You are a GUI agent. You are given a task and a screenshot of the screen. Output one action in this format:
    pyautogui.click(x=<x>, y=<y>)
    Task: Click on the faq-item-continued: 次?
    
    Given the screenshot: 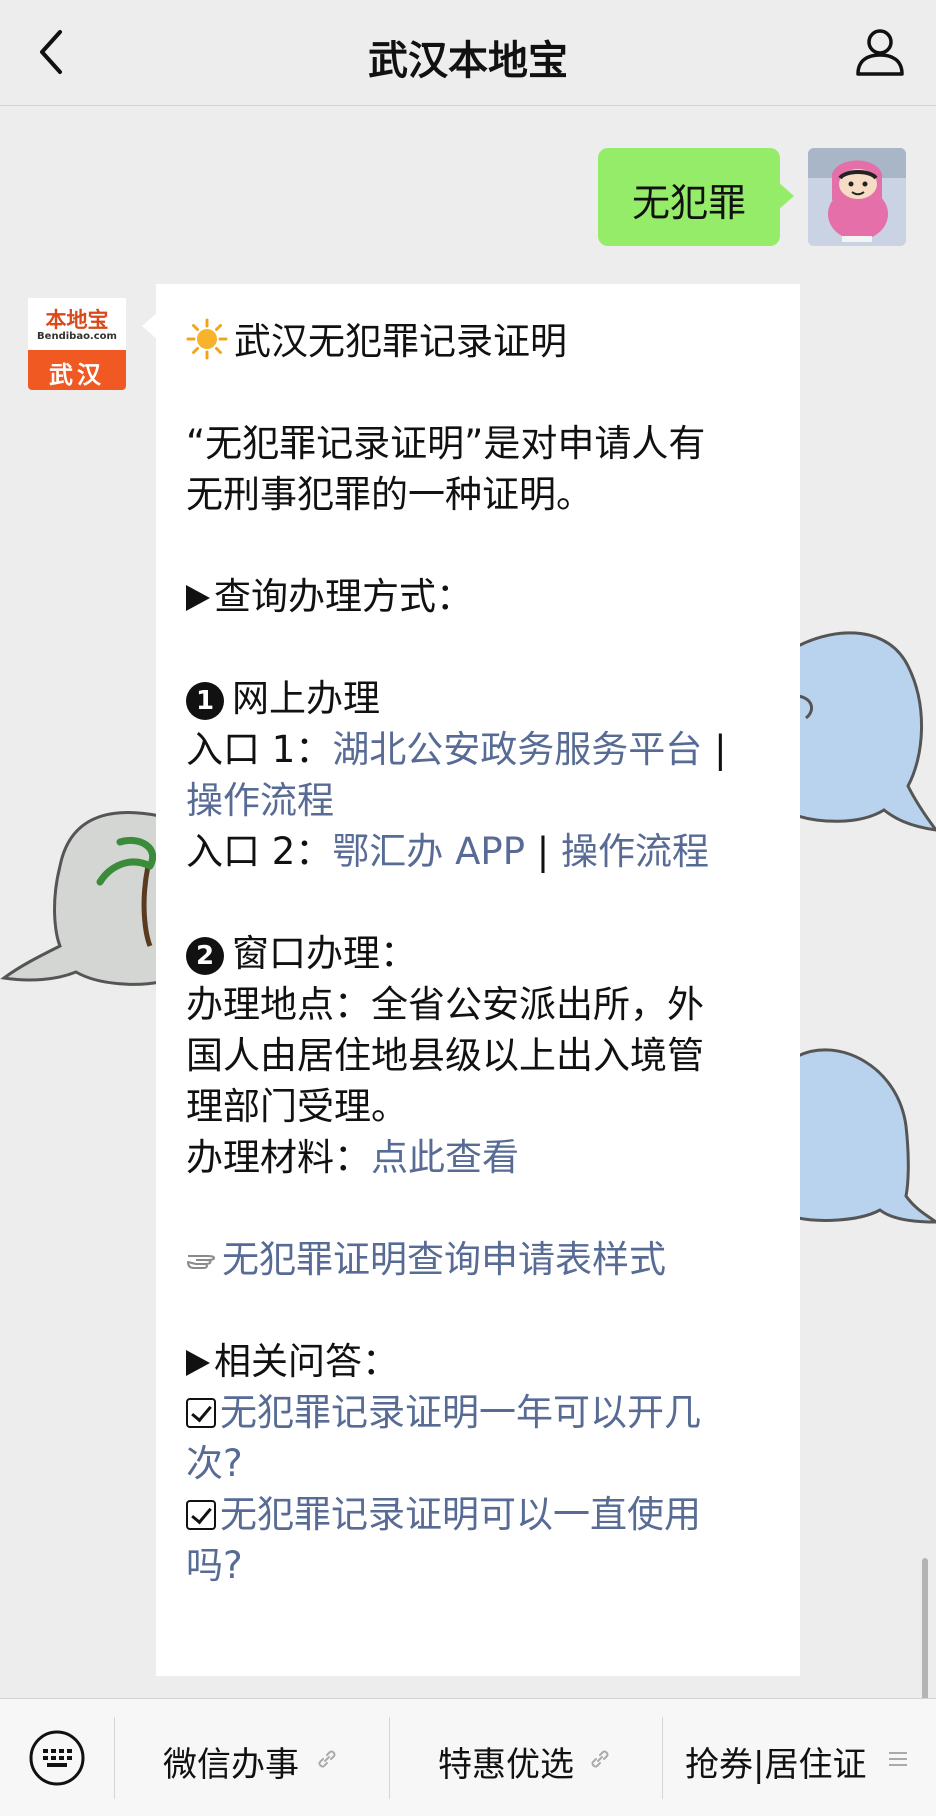 What is the action you would take?
    pyautogui.click(x=486, y=1463)
    